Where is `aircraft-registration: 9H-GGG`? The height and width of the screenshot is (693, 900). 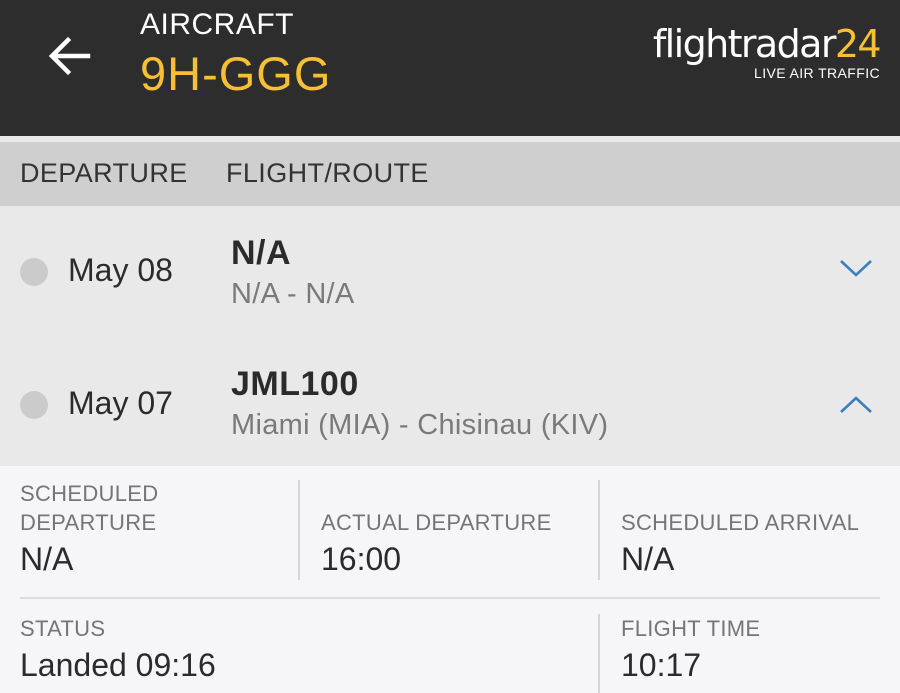
aircraft-registration: 9H-GGG is located at coordinates (236, 73).